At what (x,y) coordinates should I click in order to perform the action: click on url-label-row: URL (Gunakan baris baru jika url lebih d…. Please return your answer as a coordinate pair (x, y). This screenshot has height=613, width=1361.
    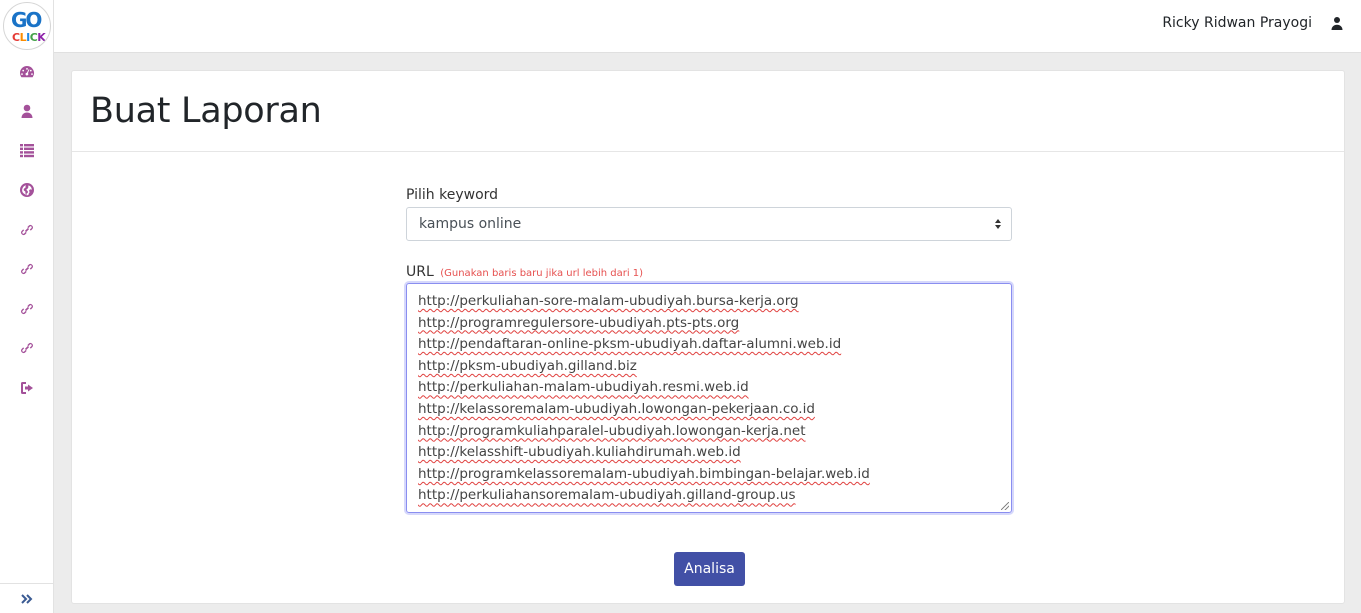
    Looking at the image, I should click on (709, 272).